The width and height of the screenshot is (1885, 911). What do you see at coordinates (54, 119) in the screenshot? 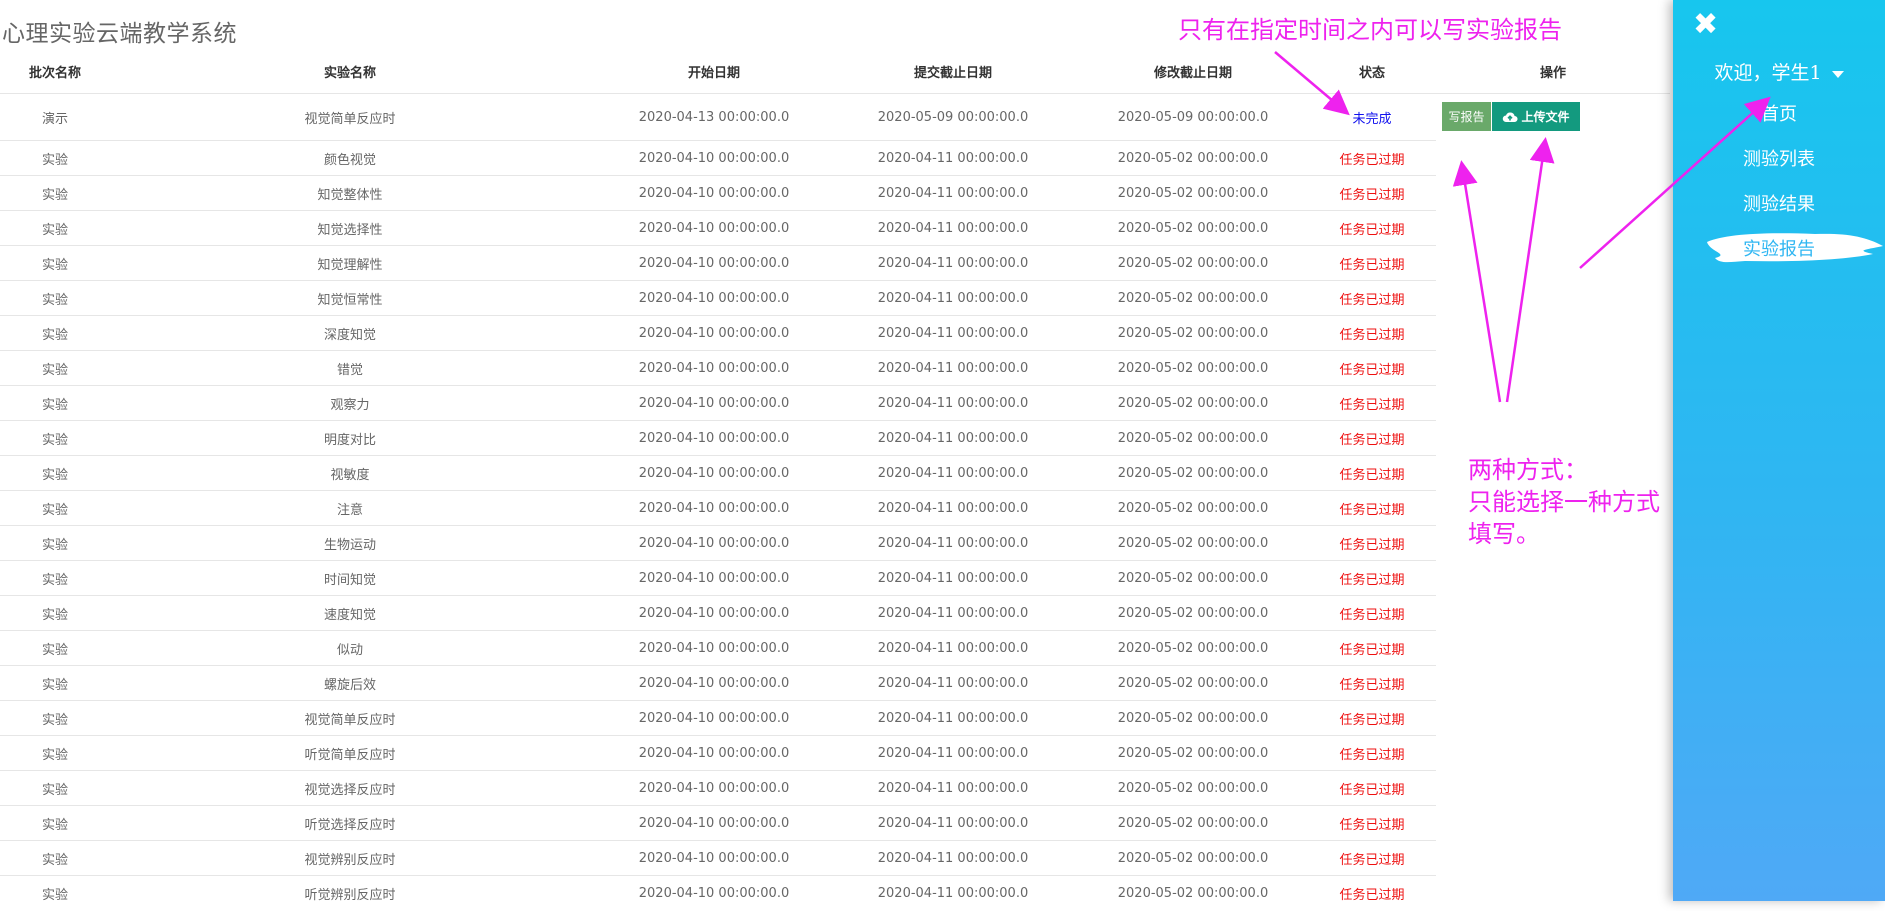
I see `cell-batch: 演示` at bounding box center [54, 119].